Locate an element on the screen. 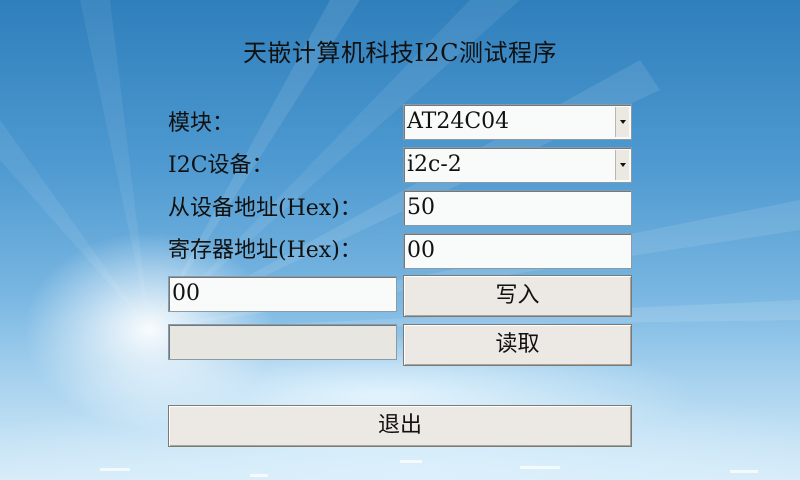 The width and height of the screenshot is (800, 480). module-select-value: AT24C04 is located at coordinates (458, 121).